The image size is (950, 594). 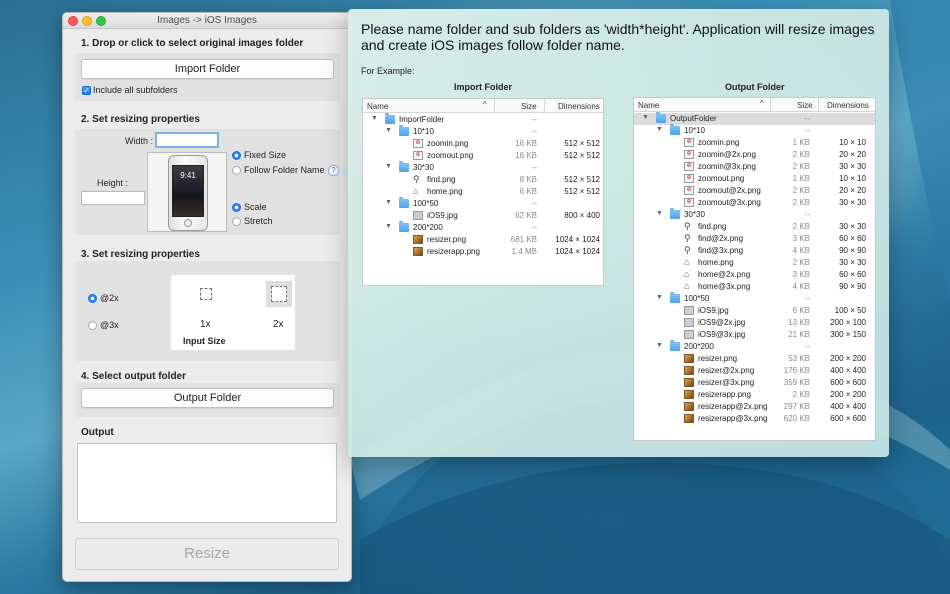 What do you see at coordinates (236, 207) in the screenshot?
I see `scale-radio` at bounding box center [236, 207].